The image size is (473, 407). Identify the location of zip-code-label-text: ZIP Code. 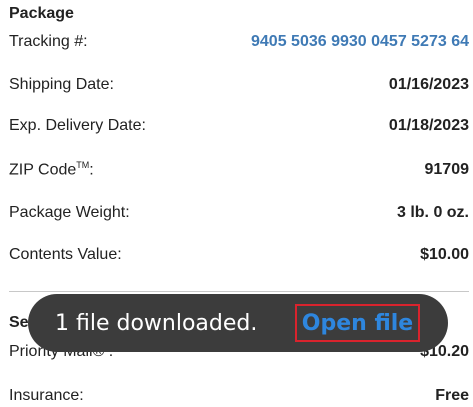
(43, 170).